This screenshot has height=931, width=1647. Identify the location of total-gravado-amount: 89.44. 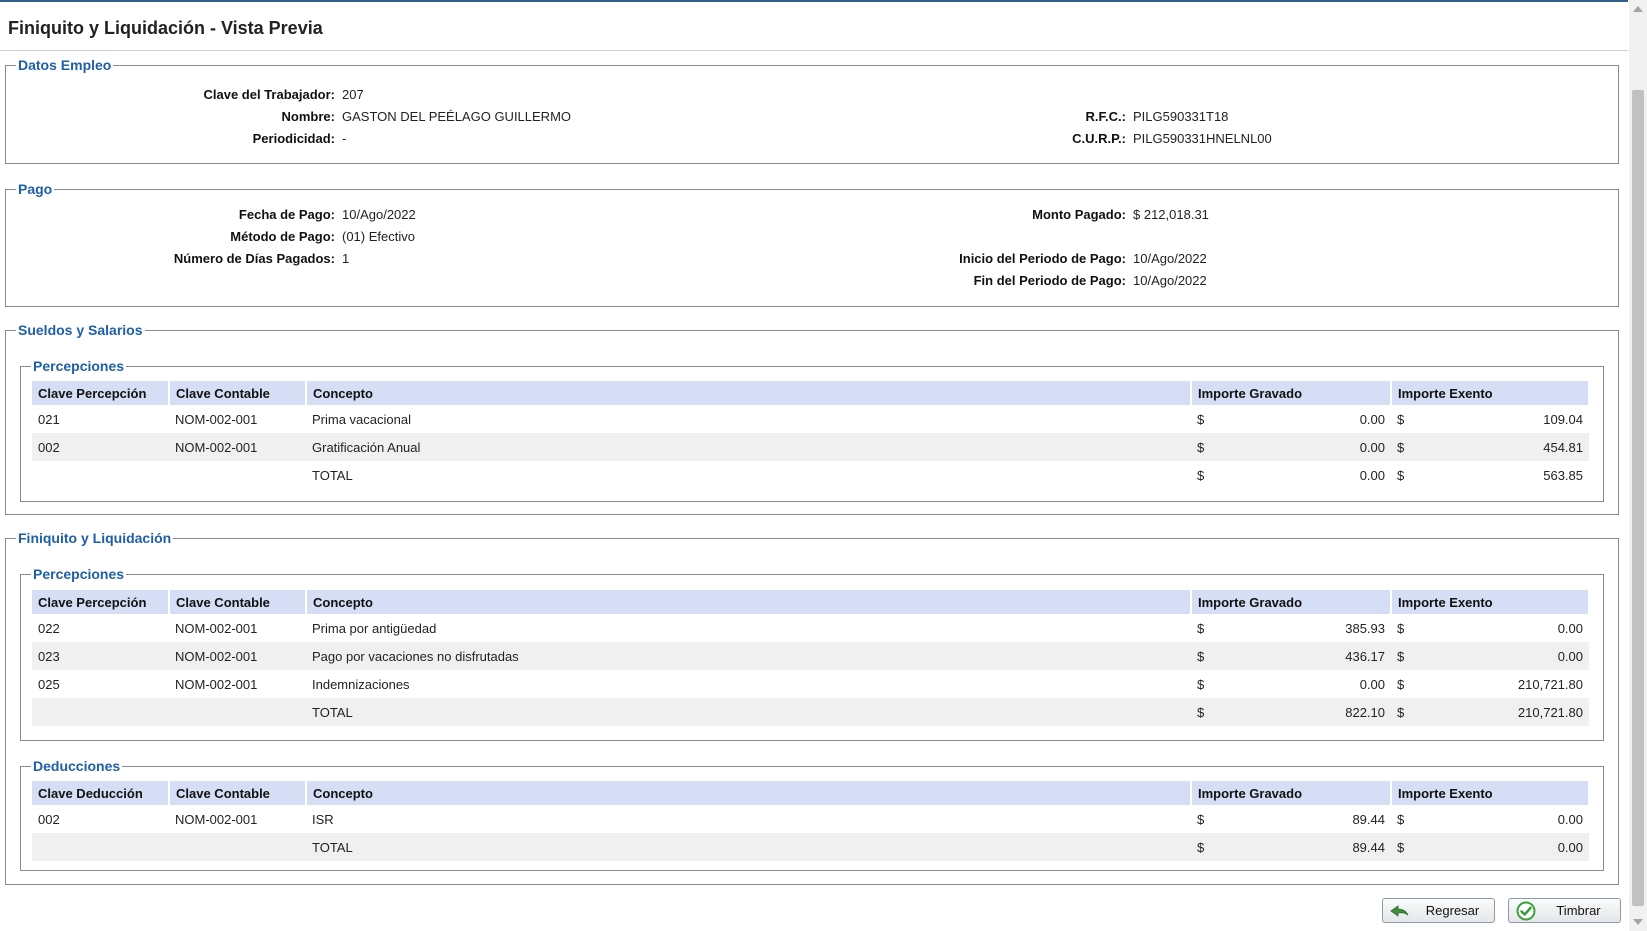
(1368, 847).